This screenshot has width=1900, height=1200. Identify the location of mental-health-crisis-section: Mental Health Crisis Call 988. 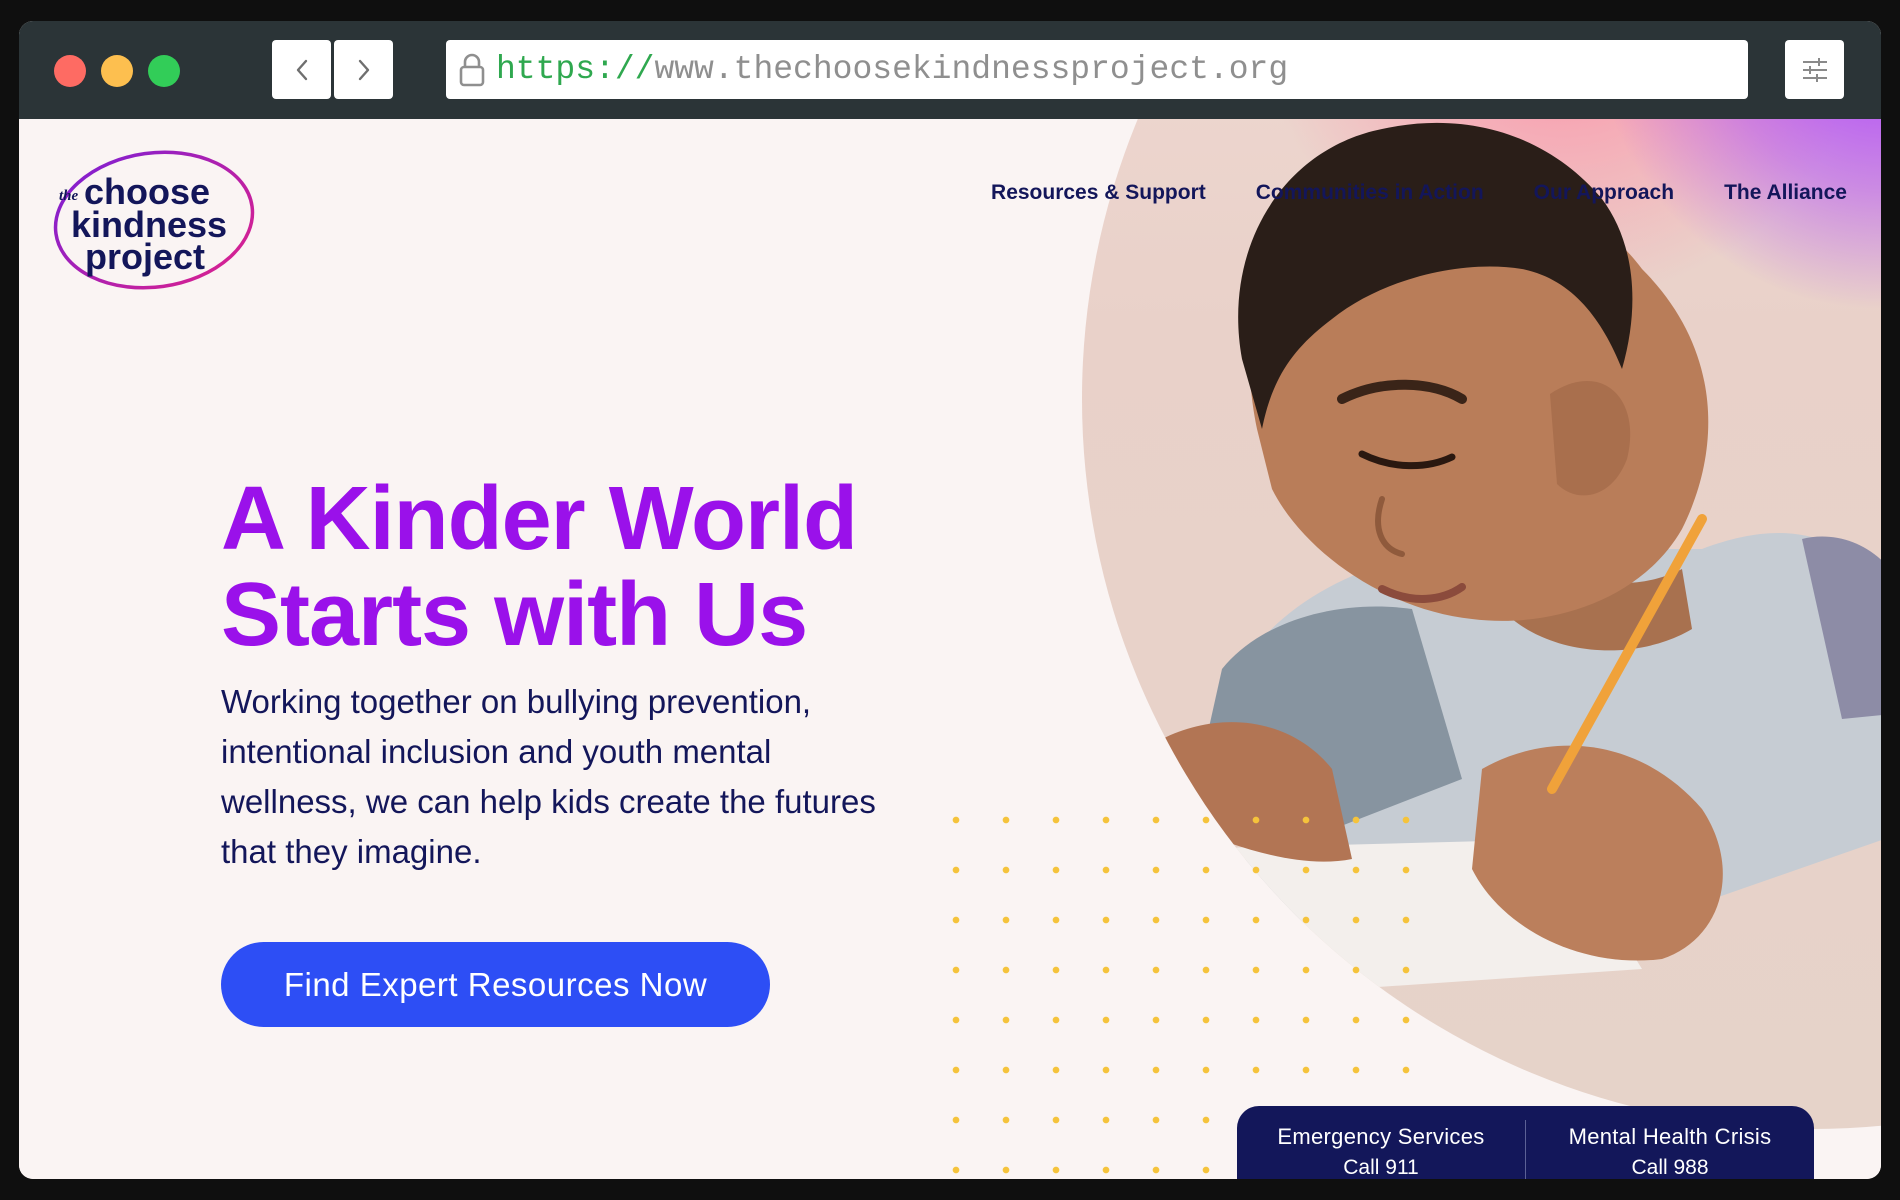
(1670, 1142).